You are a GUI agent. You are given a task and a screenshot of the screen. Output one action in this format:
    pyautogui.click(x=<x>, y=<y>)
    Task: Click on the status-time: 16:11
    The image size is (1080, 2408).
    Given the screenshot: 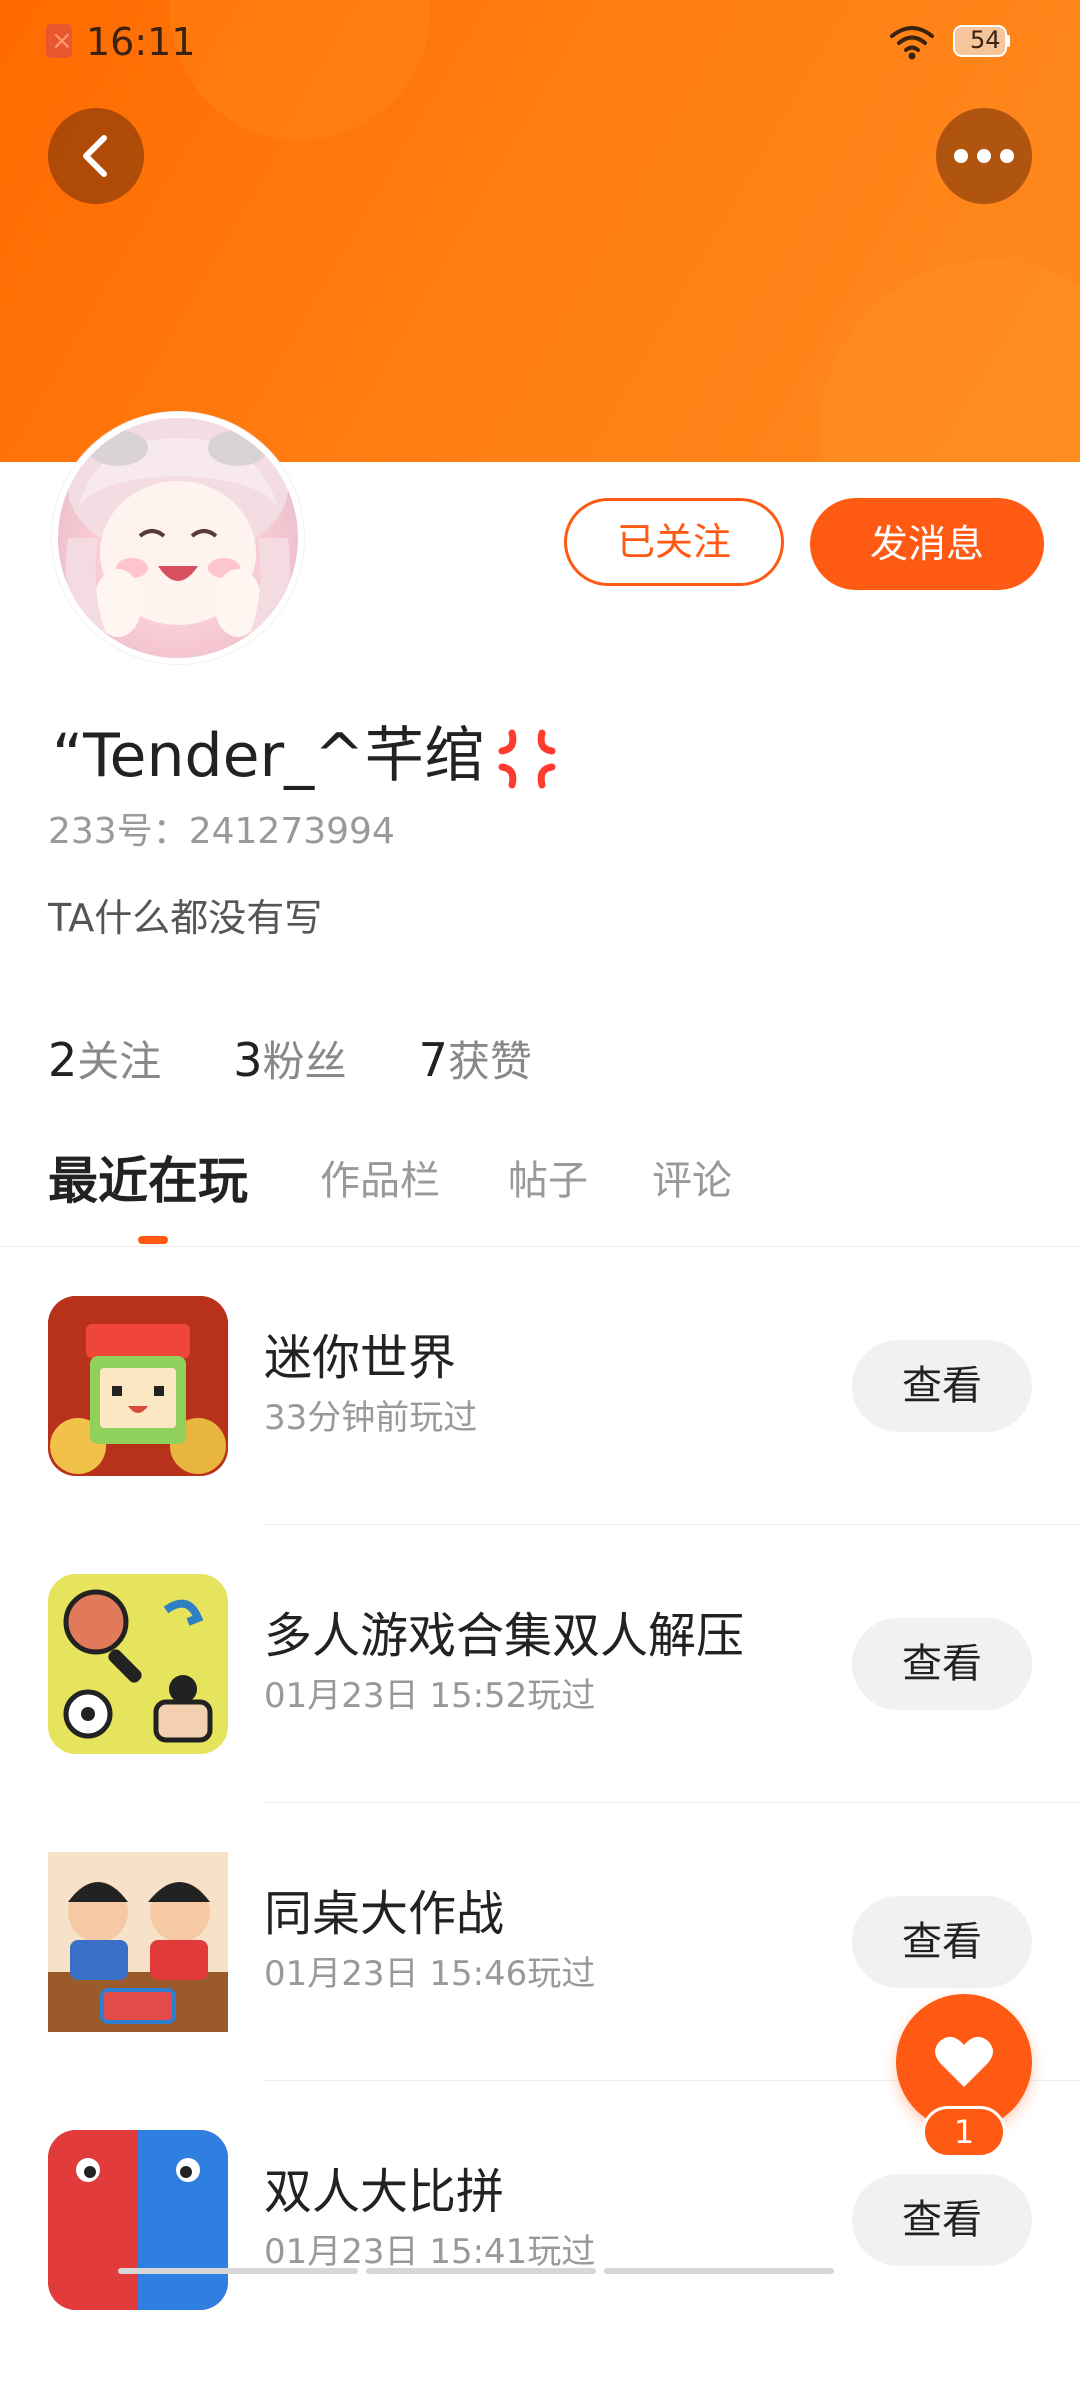 What is the action you would take?
    pyautogui.click(x=141, y=42)
    